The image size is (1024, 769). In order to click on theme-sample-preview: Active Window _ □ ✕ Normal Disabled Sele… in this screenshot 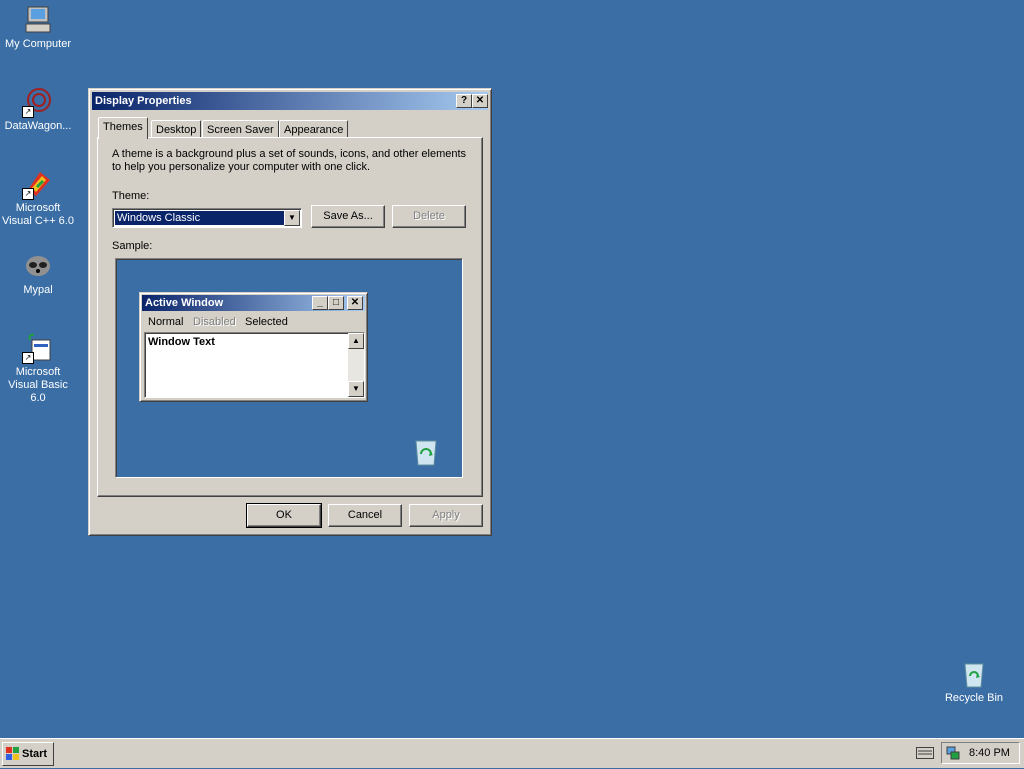, I will do `click(289, 368)`.